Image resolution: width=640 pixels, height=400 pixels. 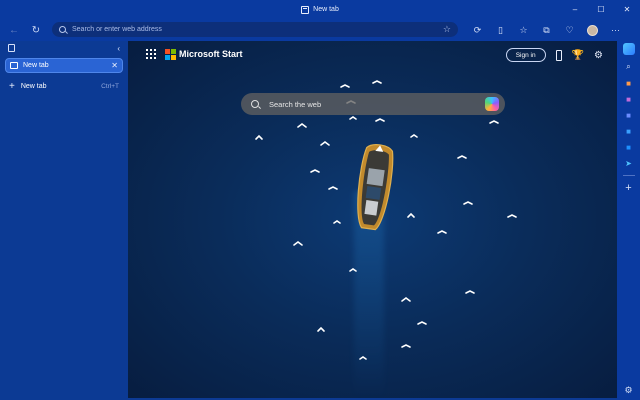 I want to click on copilot-icon, so click(x=492, y=104).